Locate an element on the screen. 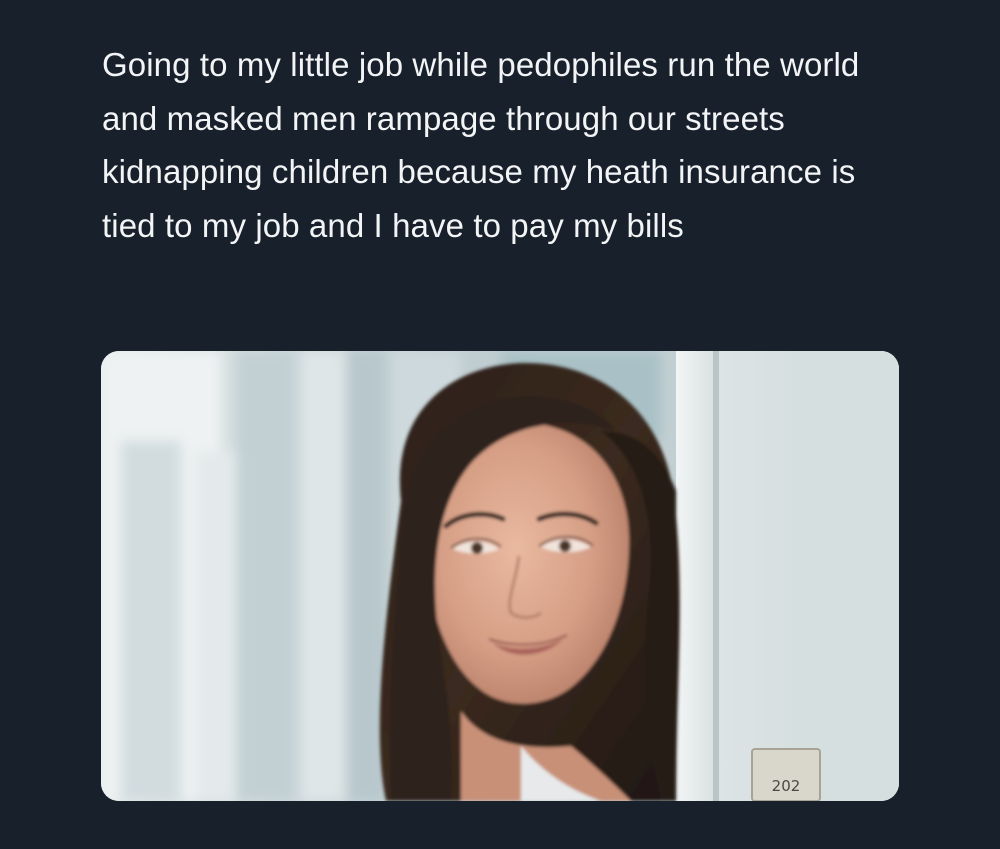  door-number-text: 202 is located at coordinates (786, 786).